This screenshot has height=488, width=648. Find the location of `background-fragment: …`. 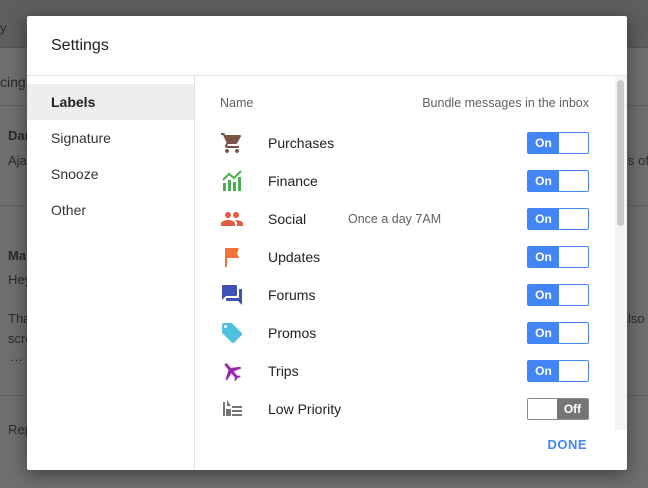

background-fragment: … is located at coordinates (16, 356).